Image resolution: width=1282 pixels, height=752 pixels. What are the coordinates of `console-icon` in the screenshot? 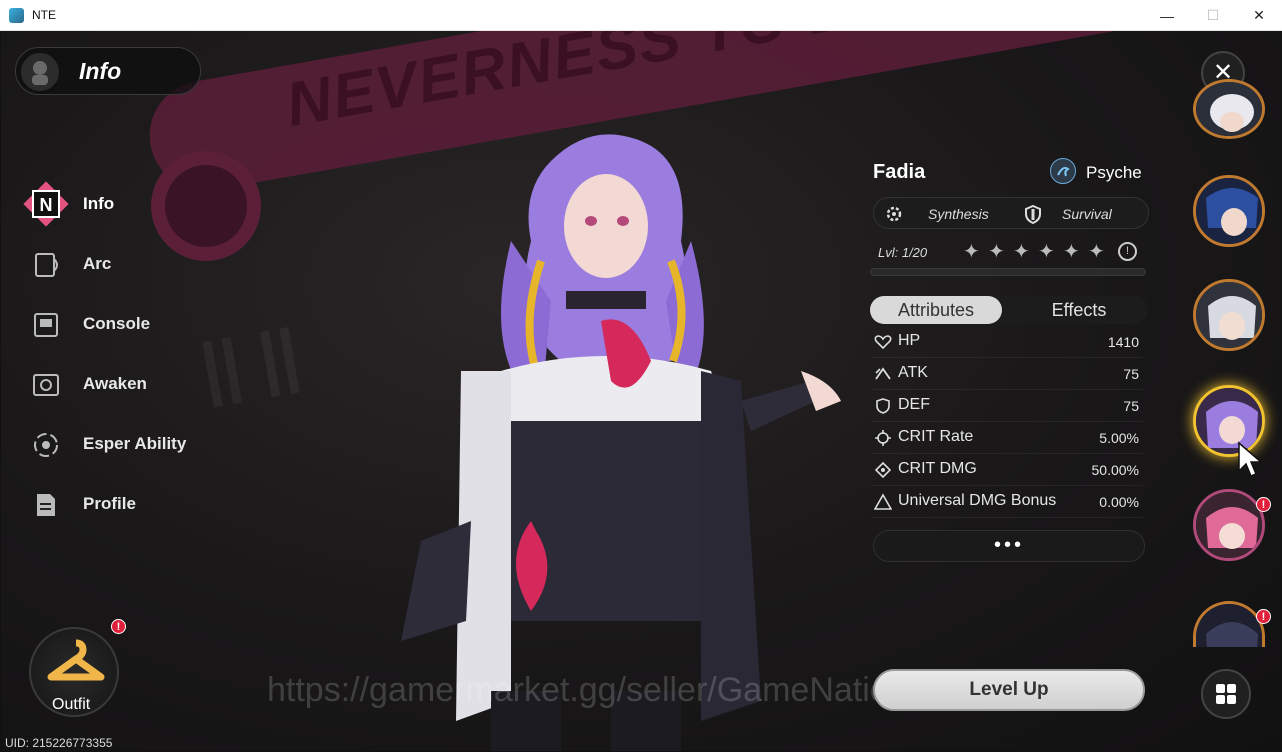 It's located at (46, 325).